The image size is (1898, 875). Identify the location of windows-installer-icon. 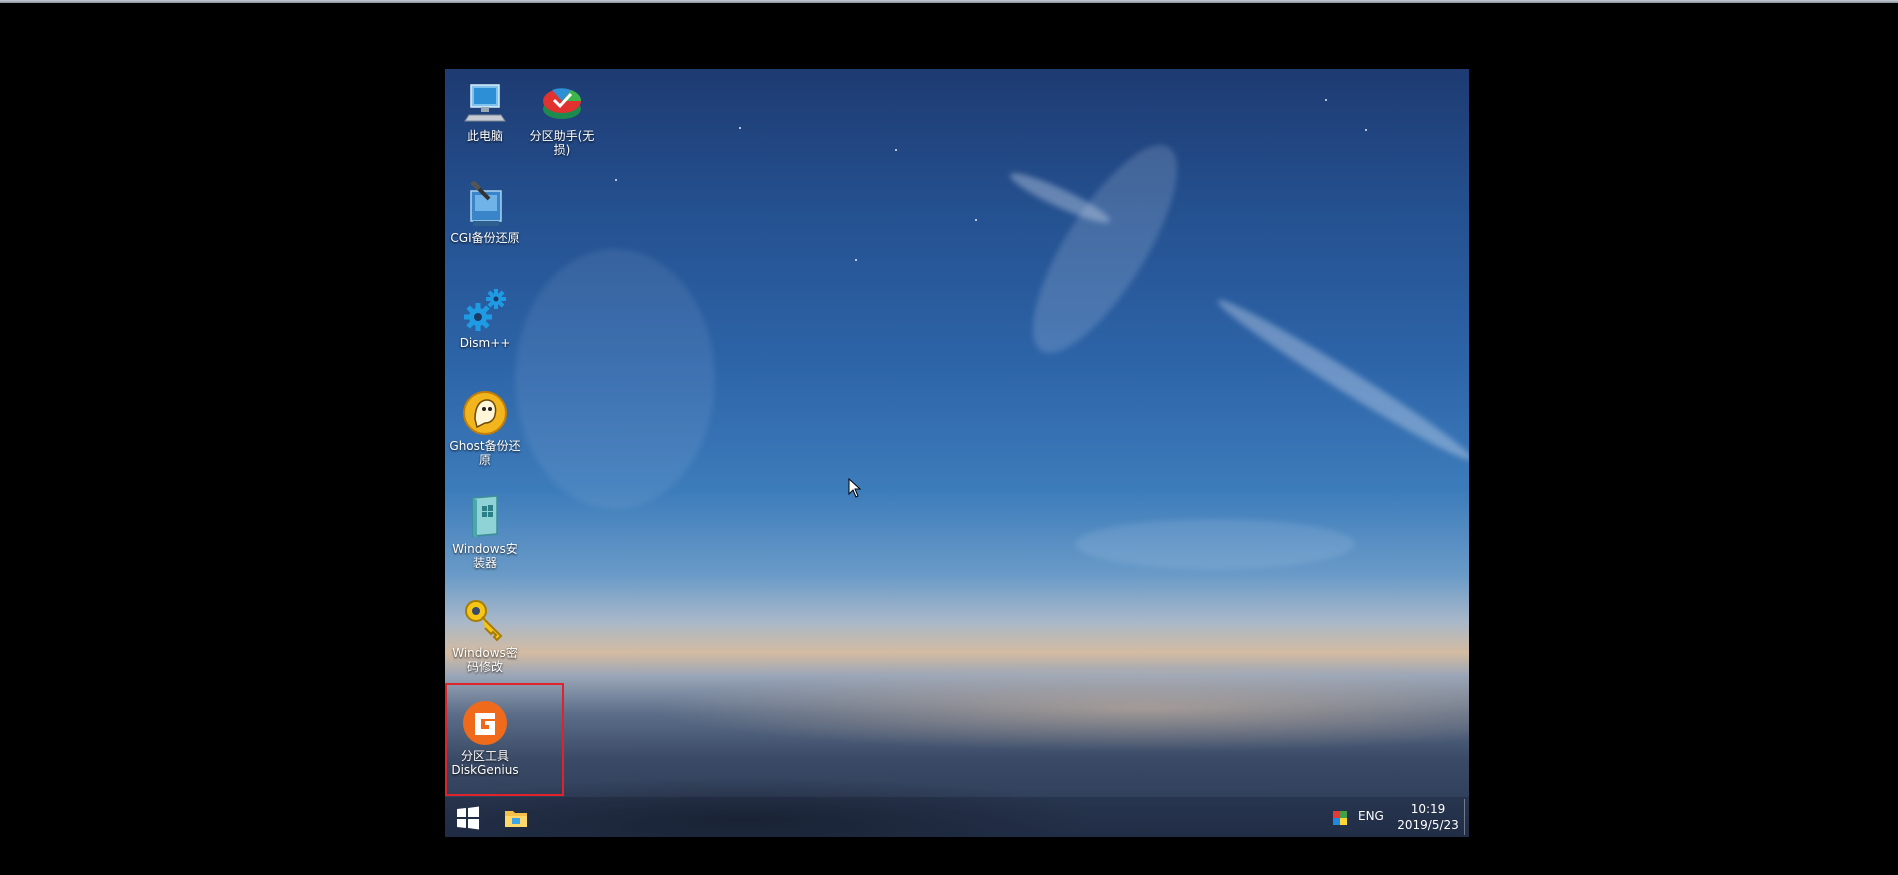
(485, 516).